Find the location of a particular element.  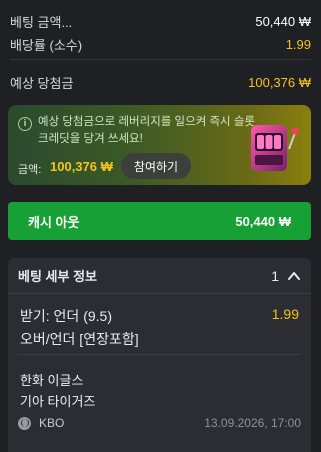

chevron-up-icon is located at coordinates (294, 276).